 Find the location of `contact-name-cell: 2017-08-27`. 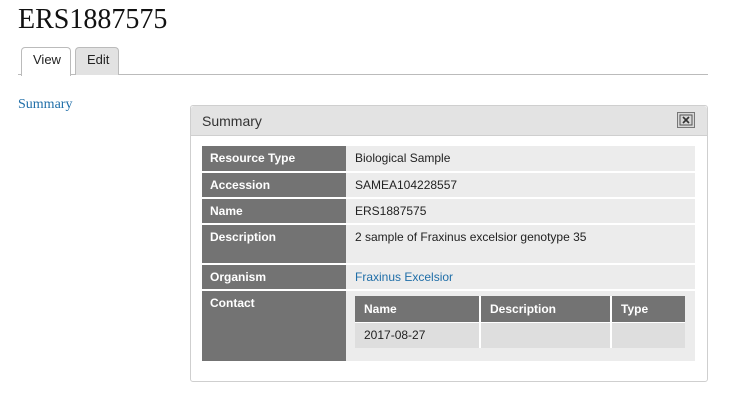

contact-name-cell: 2017-08-27 is located at coordinates (418, 334).